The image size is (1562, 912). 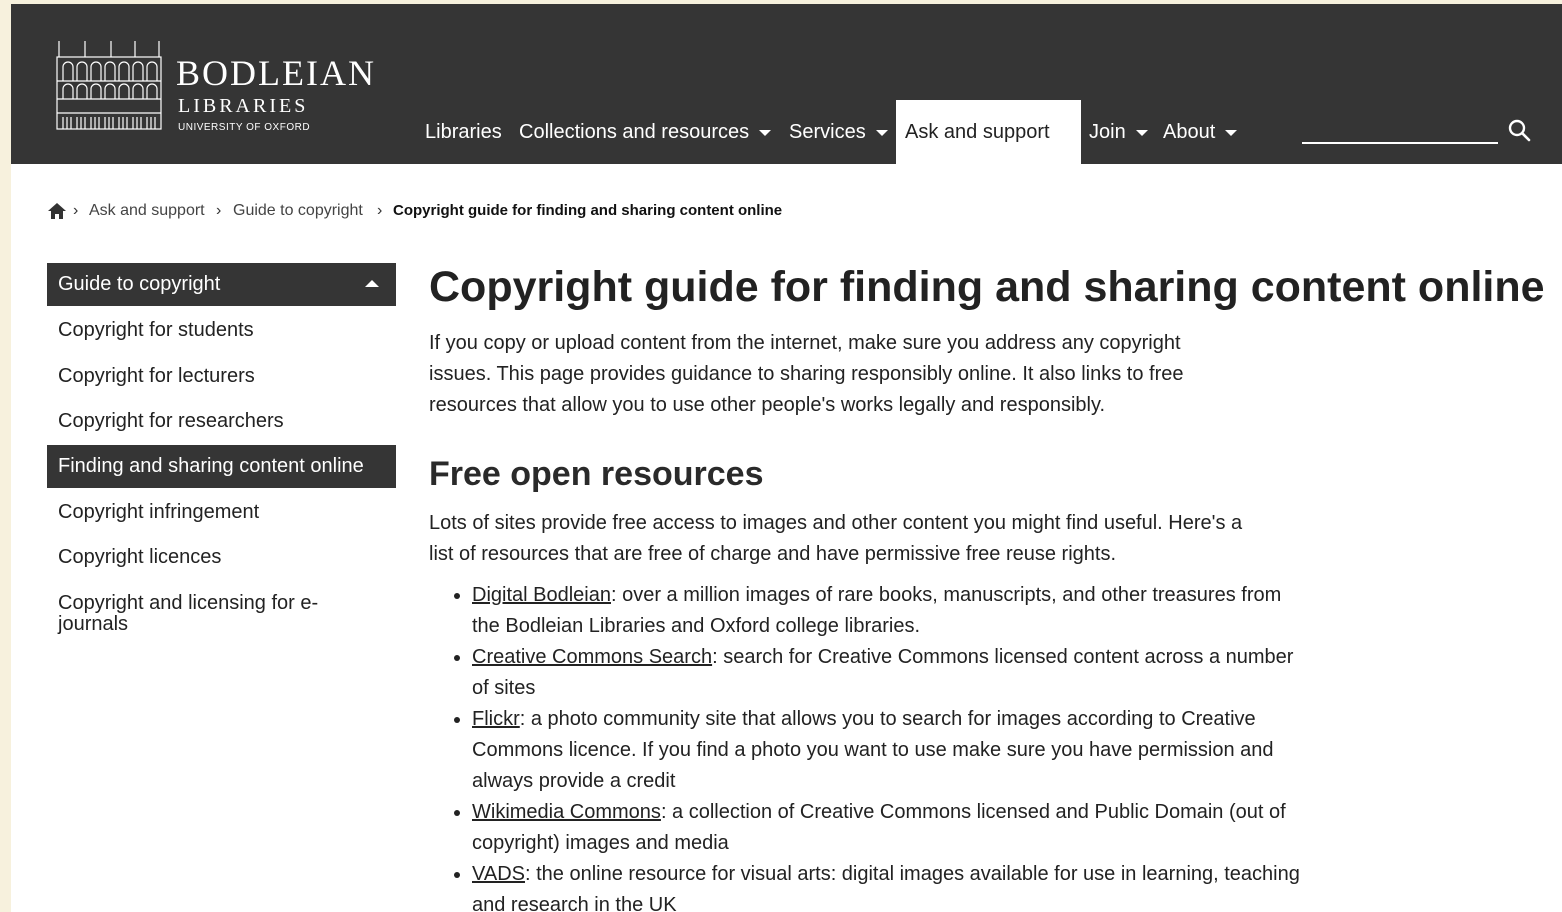 I want to click on resource-link-creative-commons-search: Creative Commons Search, so click(x=592, y=657).